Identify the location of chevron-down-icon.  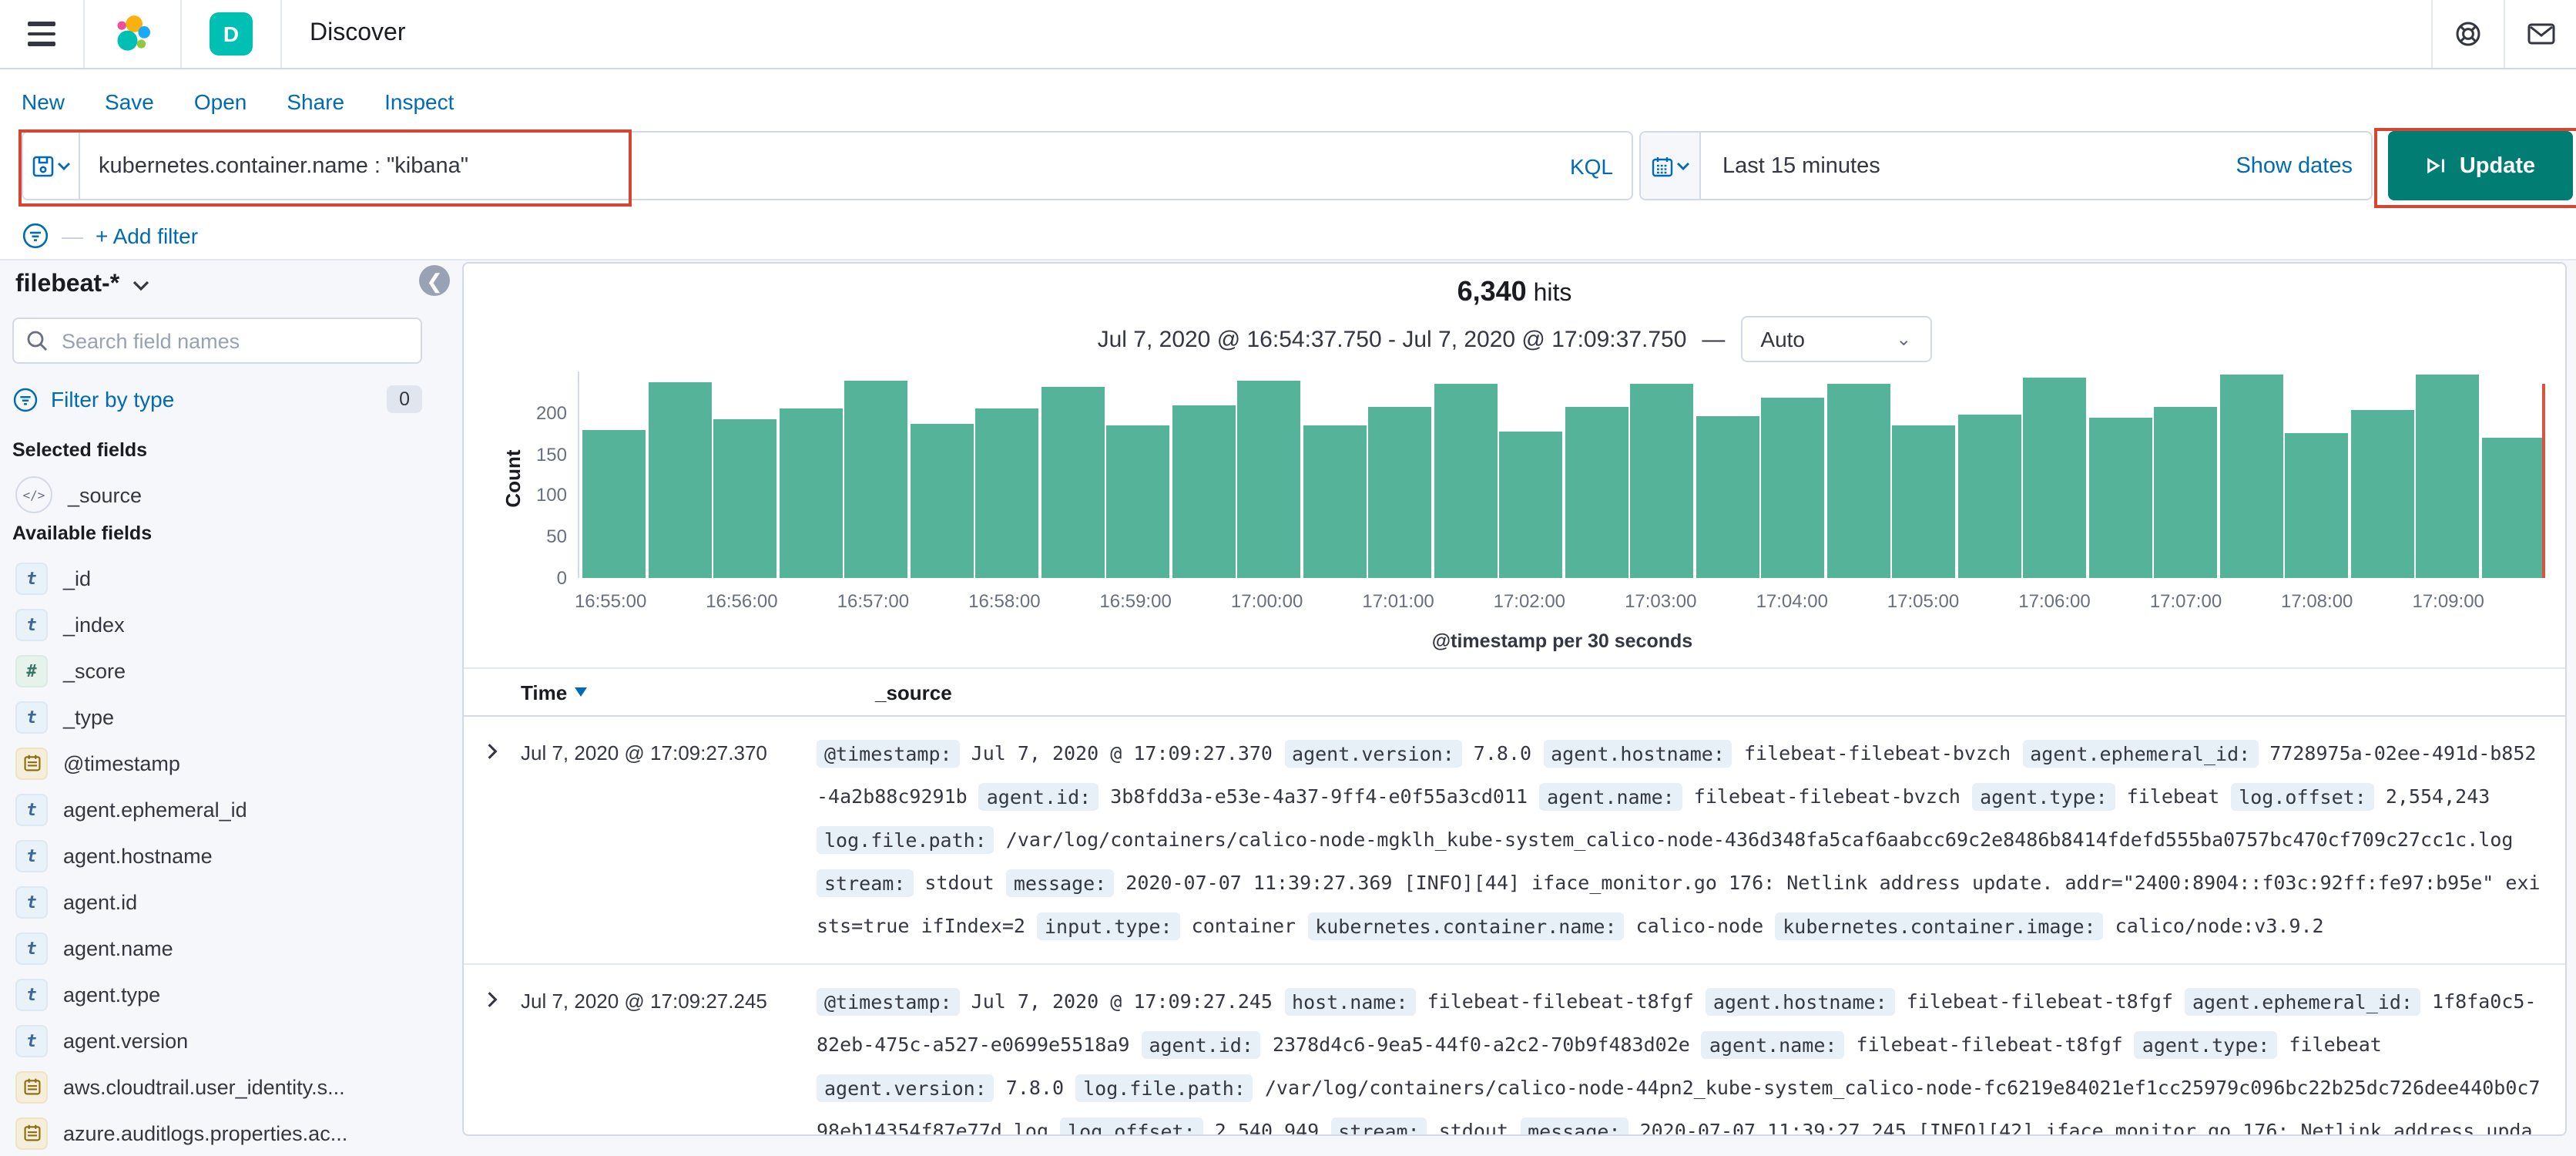
(1682, 166).